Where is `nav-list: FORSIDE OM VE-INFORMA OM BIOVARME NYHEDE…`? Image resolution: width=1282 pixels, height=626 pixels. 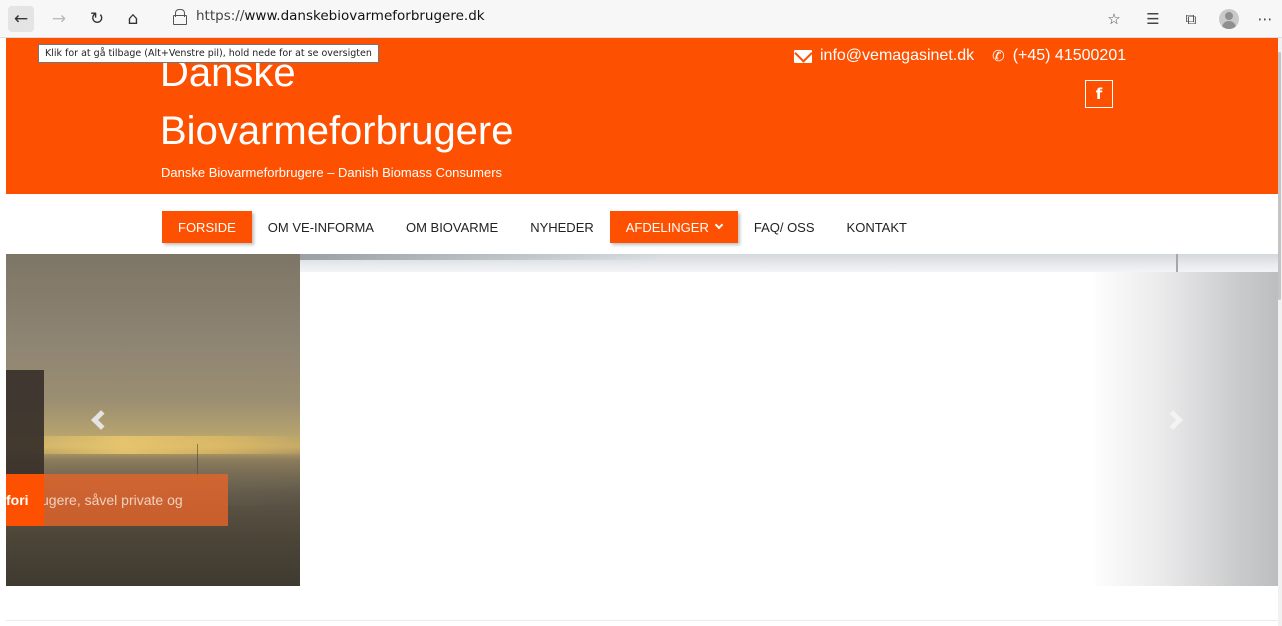
nav-list: FORSIDE OM VE-INFORMA OM BIOVARME NYHEDE… is located at coordinates (542, 227).